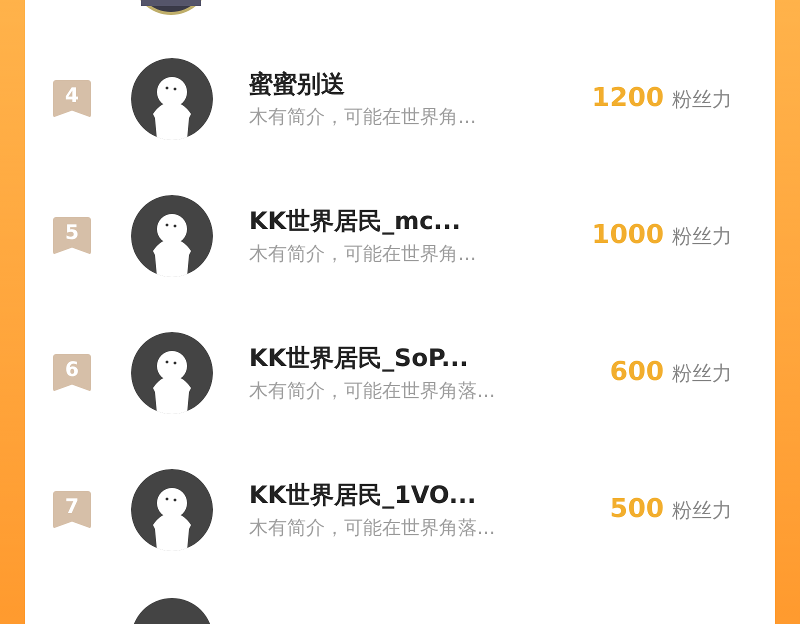 The width and height of the screenshot is (800, 624). What do you see at coordinates (628, 98) in the screenshot?
I see `fan-score: 1200` at bounding box center [628, 98].